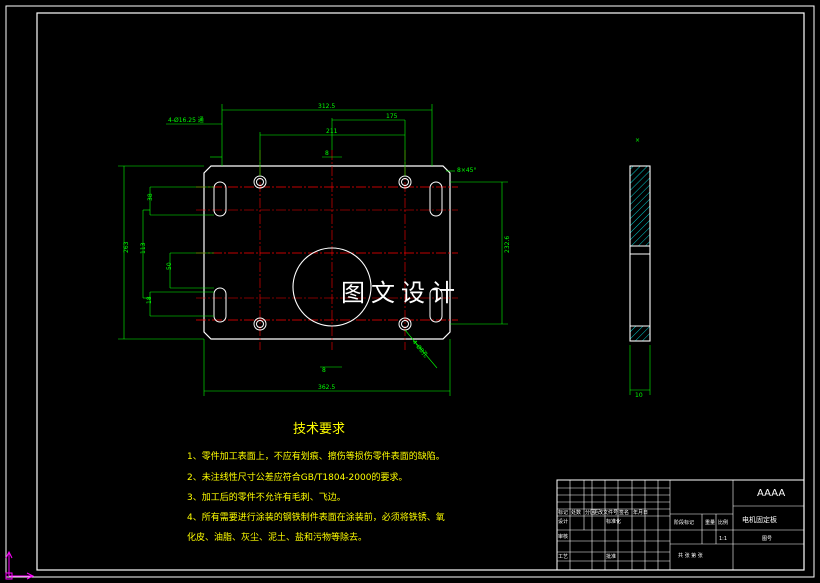 This screenshot has width=820, height=583. I want to click on dim-span-top: 211, so click(332, 131).